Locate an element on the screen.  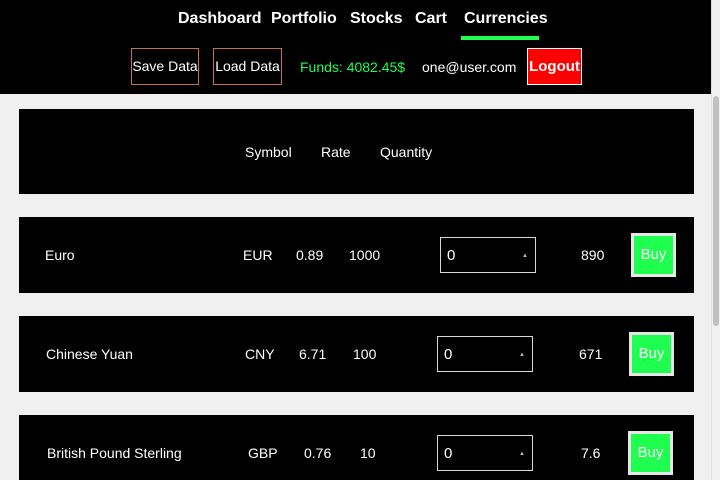
page-scrollbar is located at coordinates (715, 240).